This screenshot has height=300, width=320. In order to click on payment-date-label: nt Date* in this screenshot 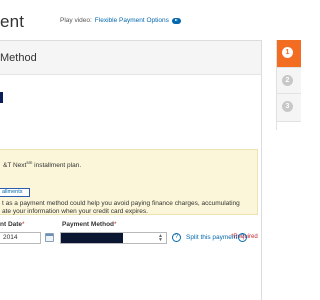, I will do `click(12, 224)`.